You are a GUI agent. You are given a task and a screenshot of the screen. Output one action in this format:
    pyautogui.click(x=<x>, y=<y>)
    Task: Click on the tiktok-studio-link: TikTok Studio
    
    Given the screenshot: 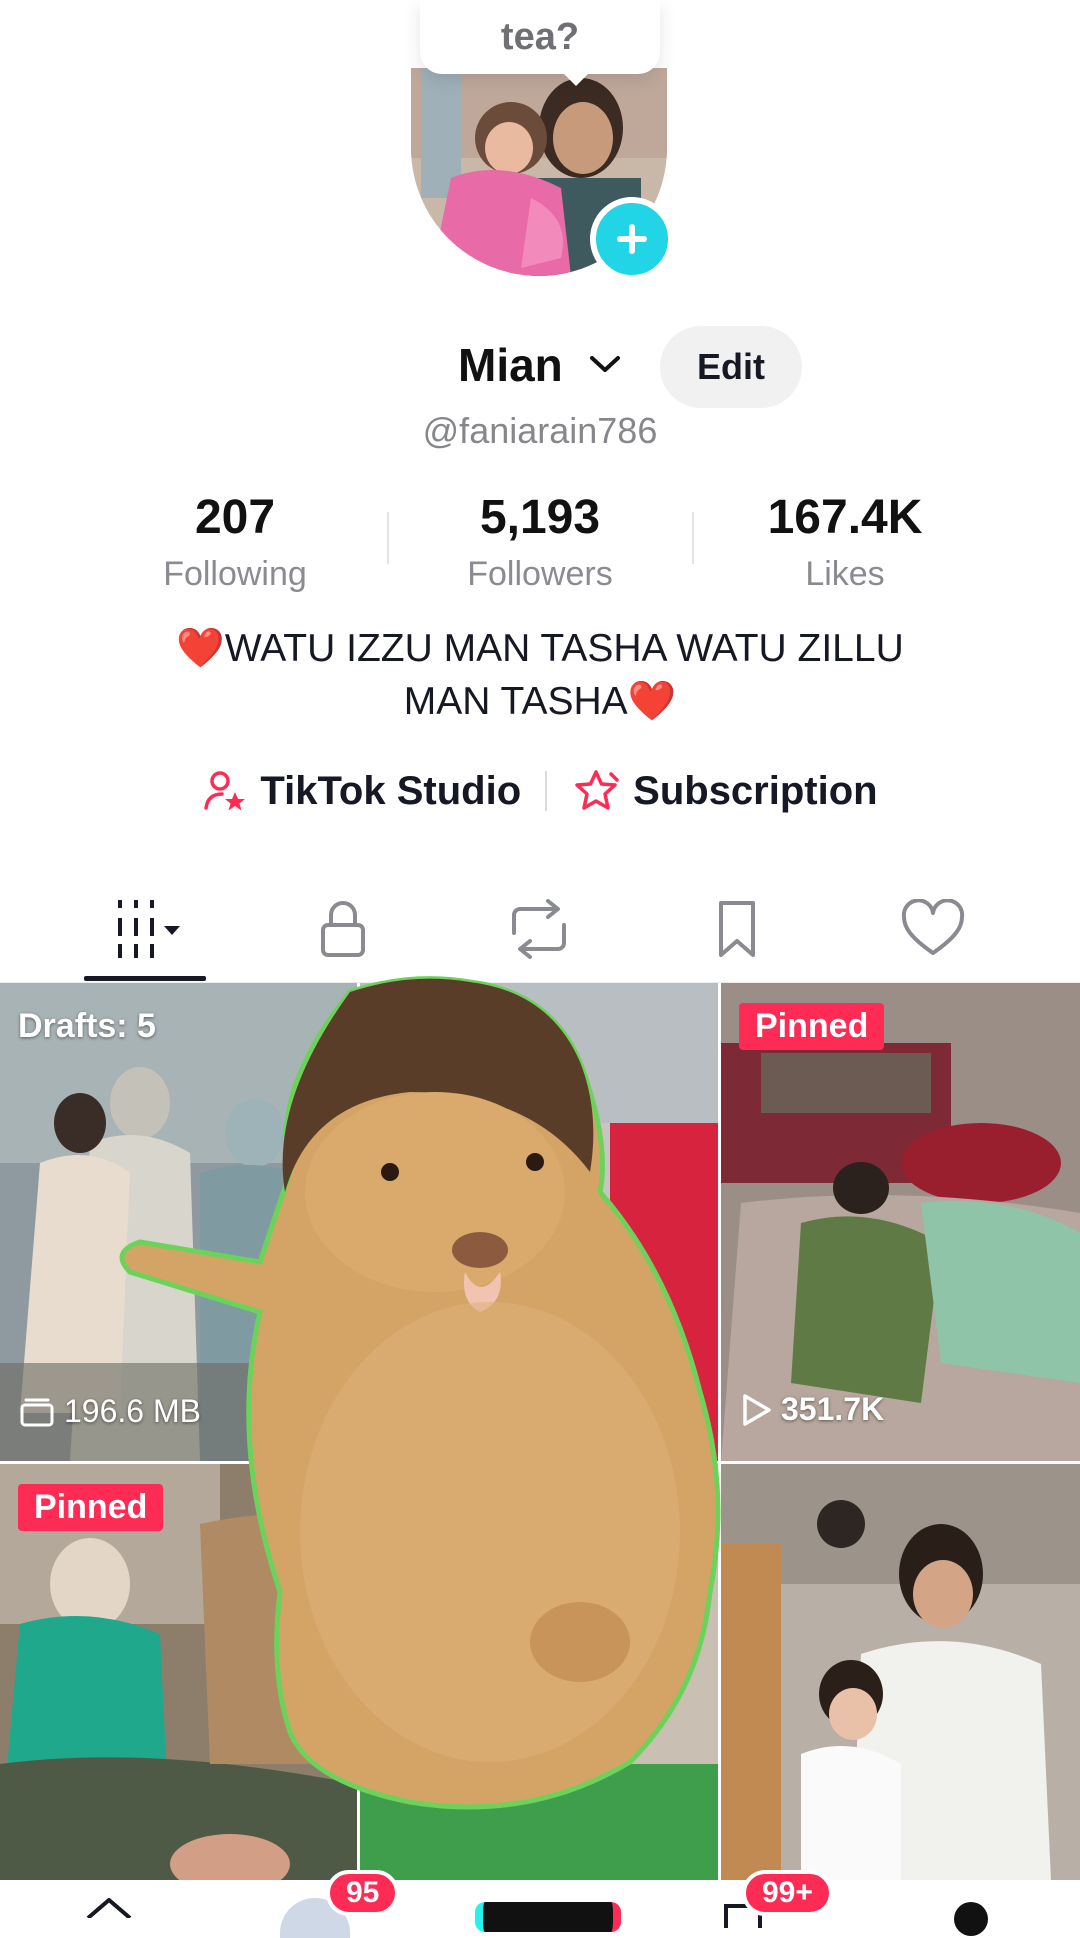 What is the action you would take?
    pyautogui.click(x=361, y=791)
    